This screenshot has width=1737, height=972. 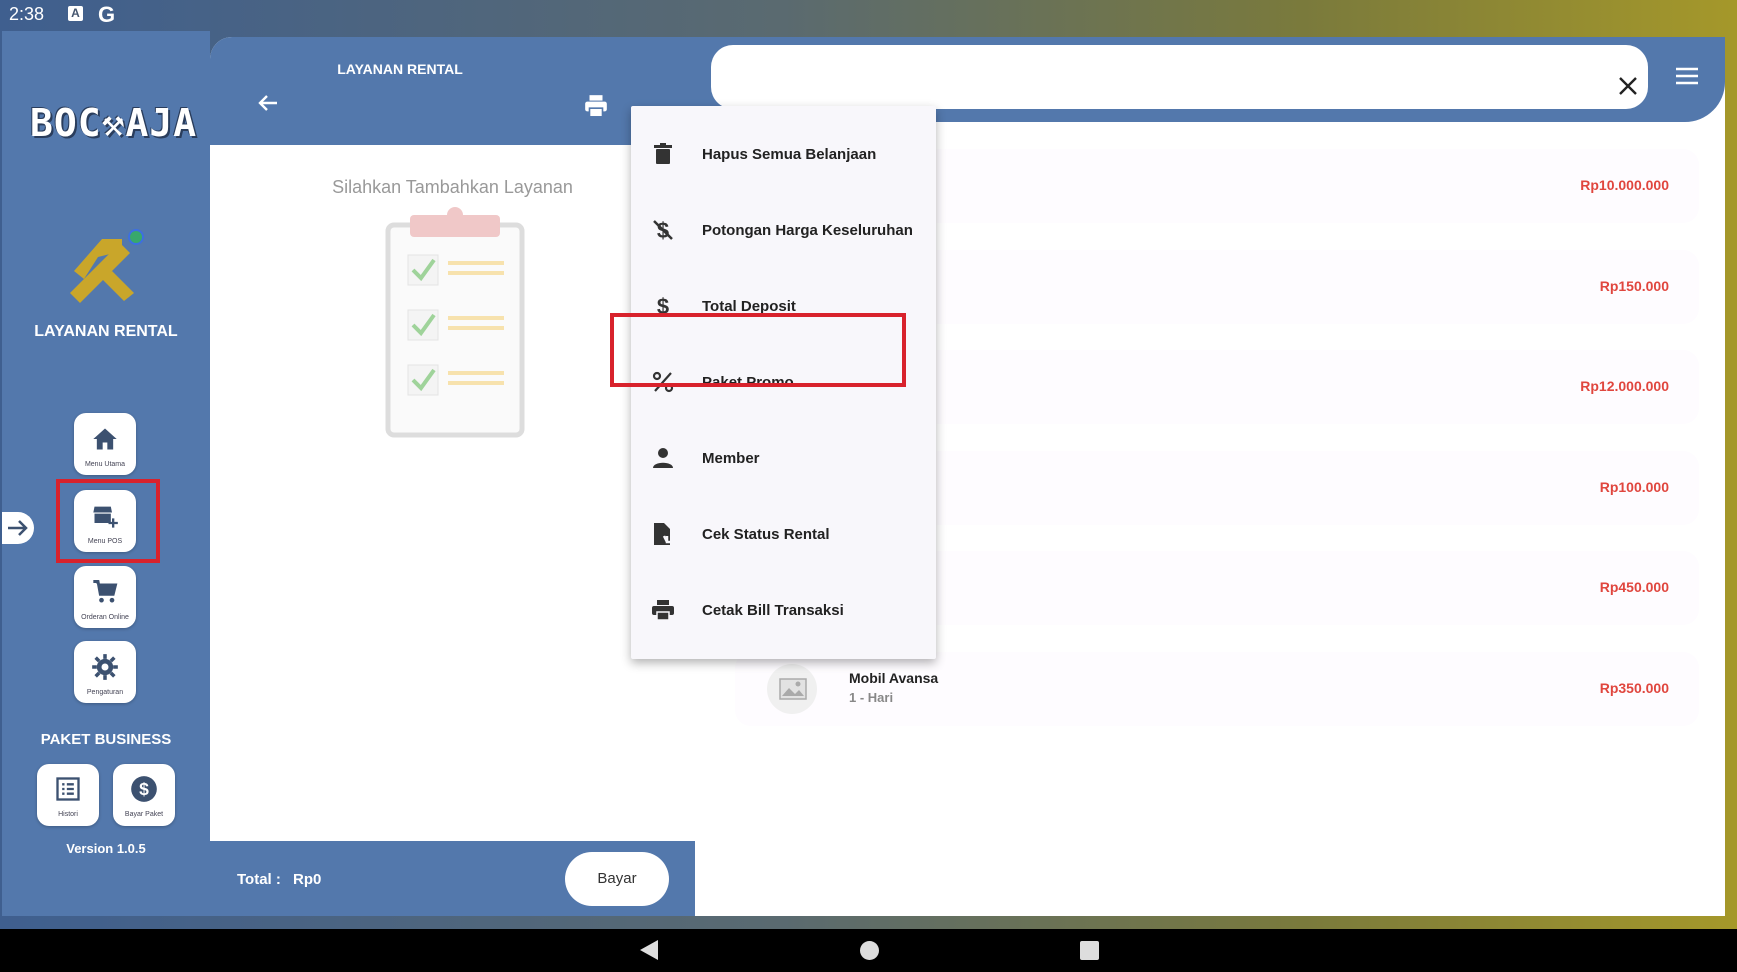 What do you see at coordinates (452, 187) in the screenshot?
I see `empty-cart-message: Silahkan Tambahkan Layanan` at bounding box center [452, 187].